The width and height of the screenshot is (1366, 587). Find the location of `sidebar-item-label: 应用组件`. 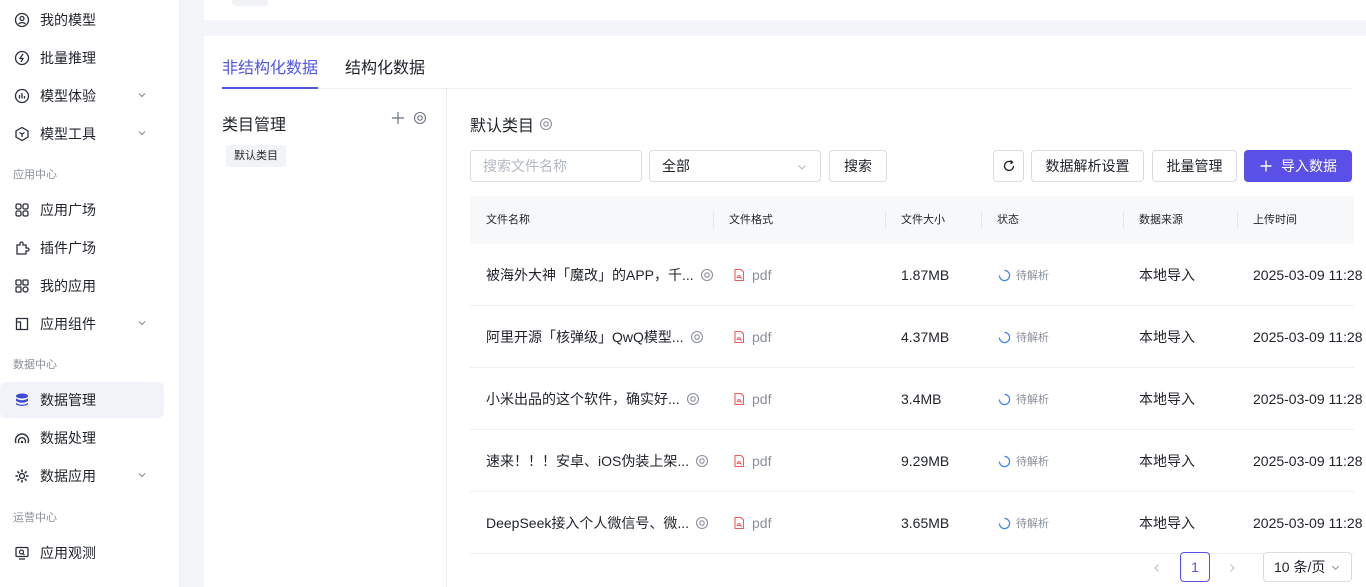

sidebar-item-label: 应用组件 is located at coordinates (68, 324).